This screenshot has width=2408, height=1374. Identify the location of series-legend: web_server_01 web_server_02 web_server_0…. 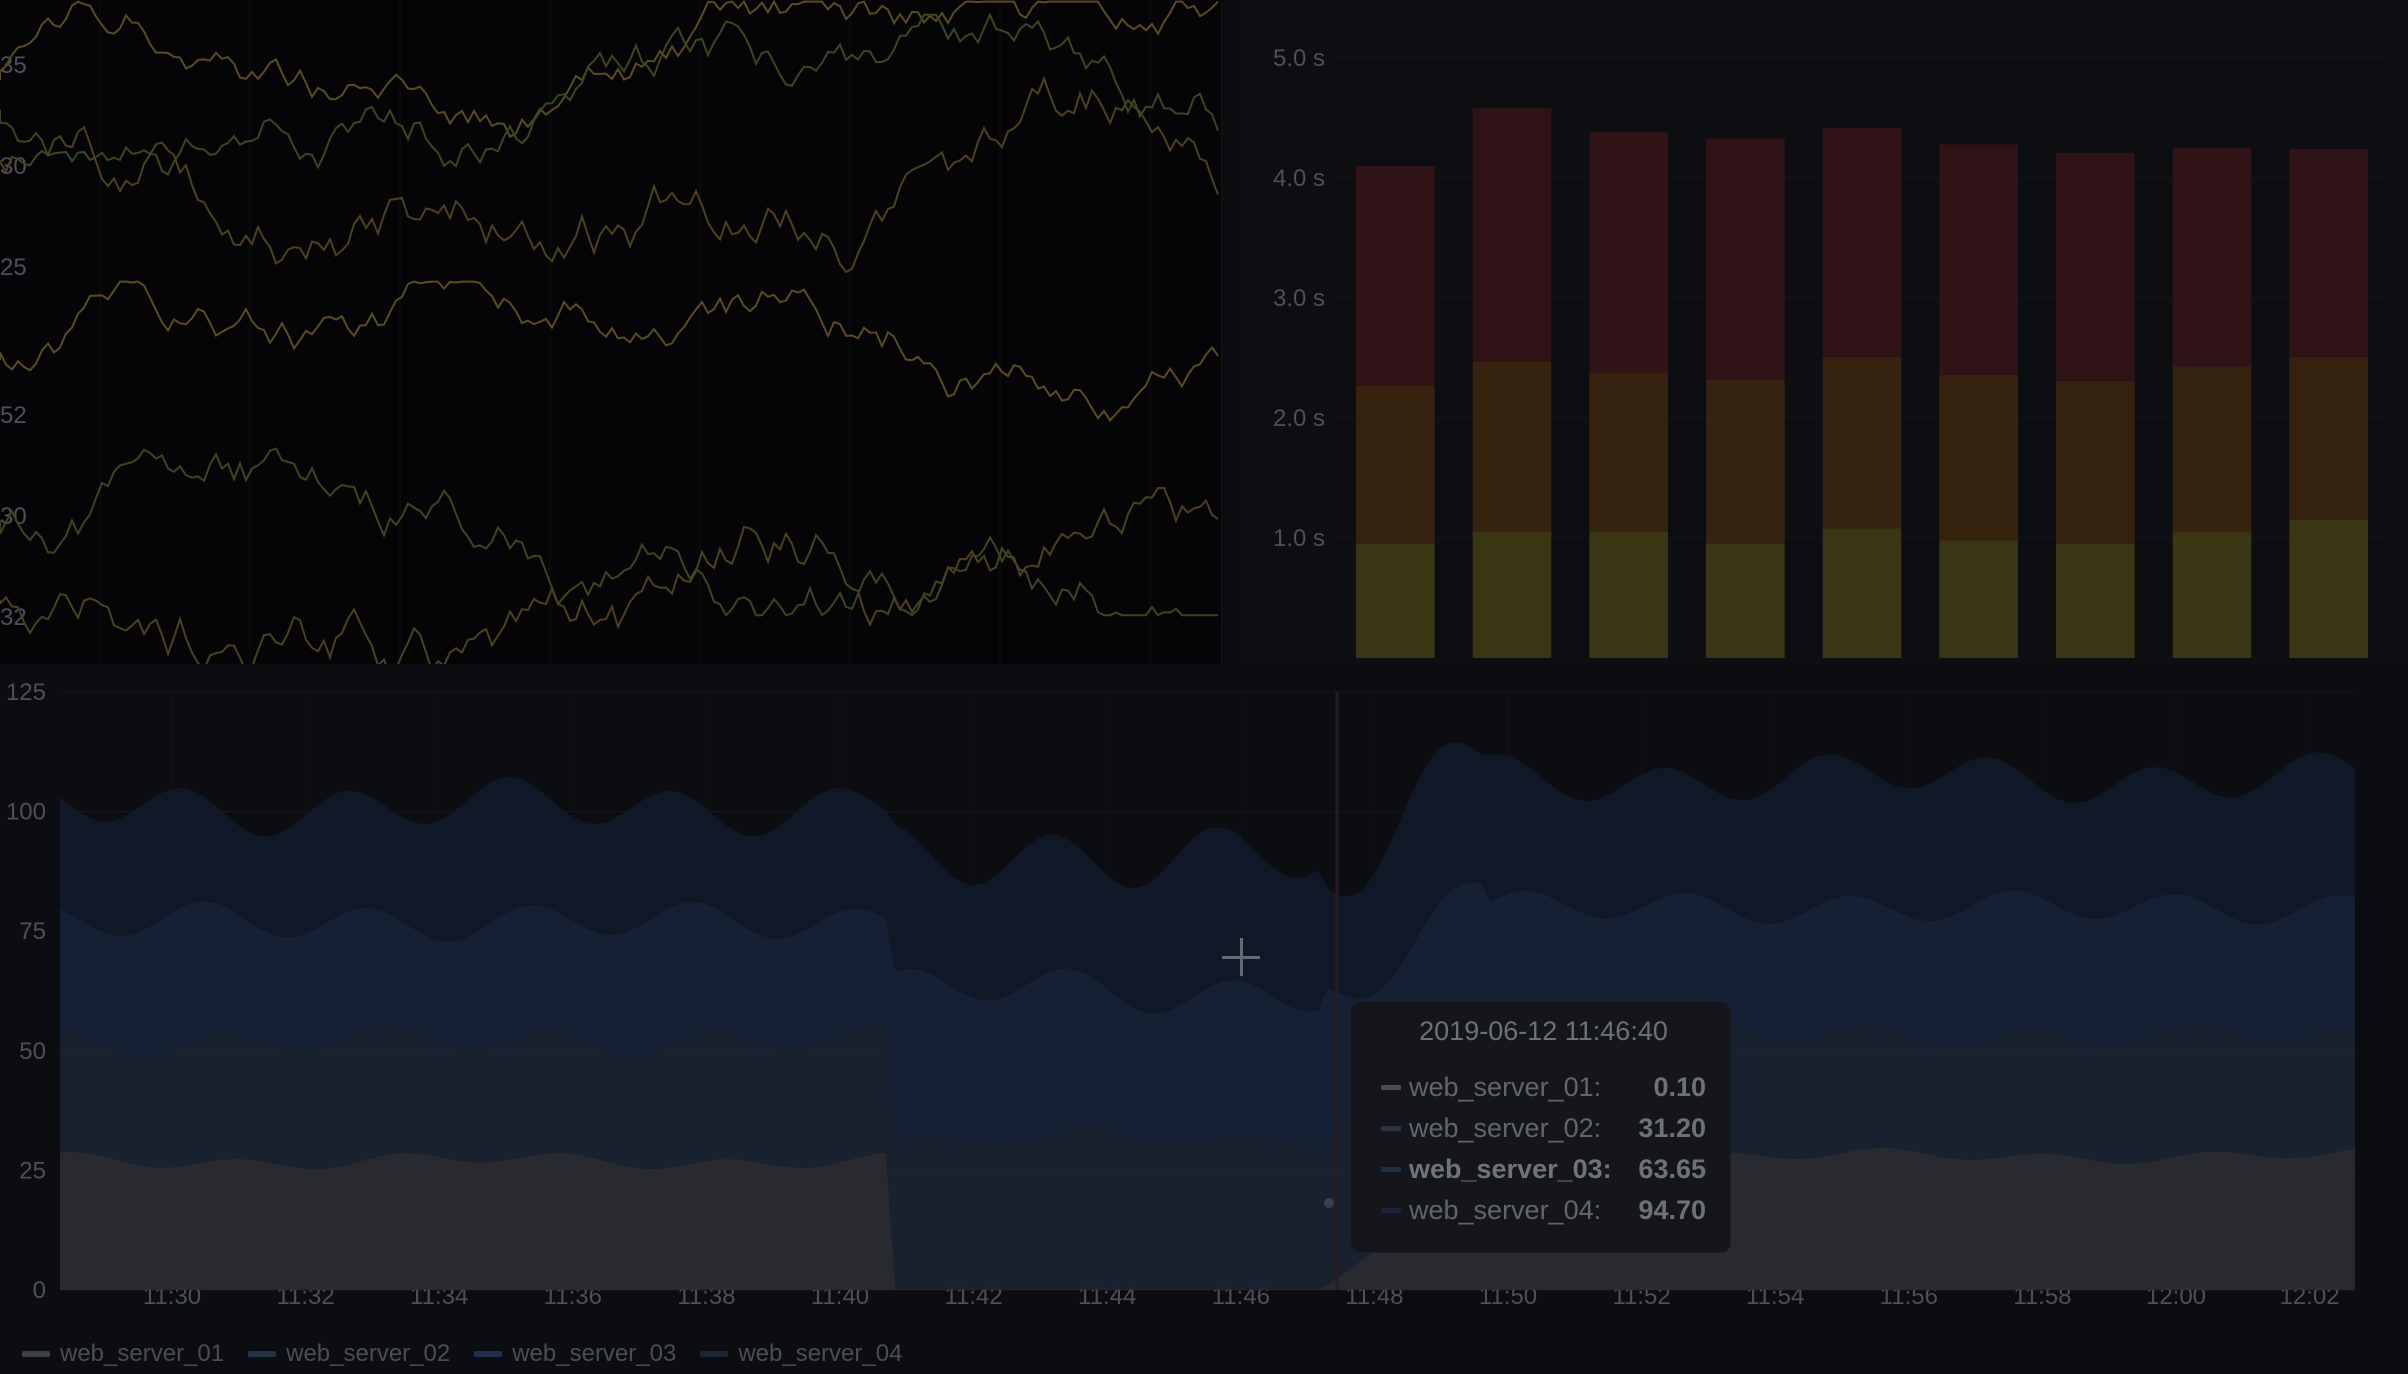
(462, 1354).